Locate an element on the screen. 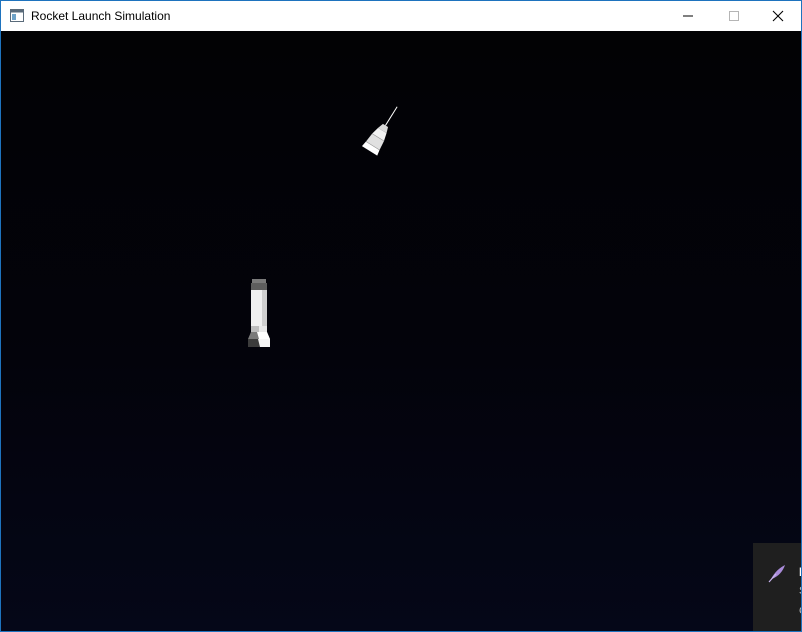 Image resolution: width=802 pixels, height=632 pixels. rocket-upper-stage is located at coordinates (379, 131).